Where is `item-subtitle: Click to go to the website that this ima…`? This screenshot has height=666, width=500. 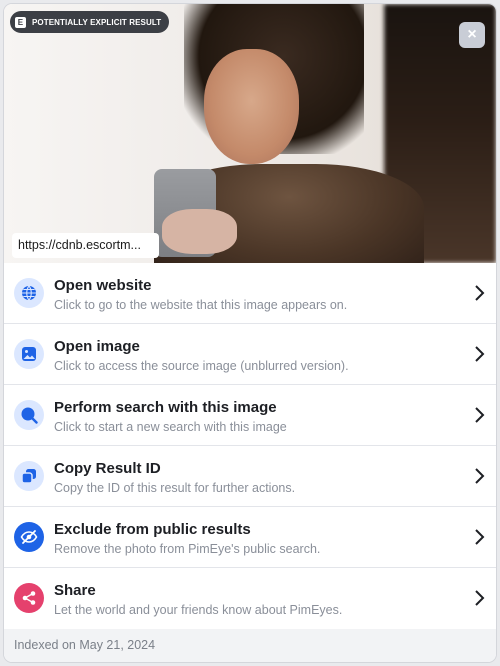
item-subtitle: Click to go to the website that this ima… is located at coordinates (201, 305).